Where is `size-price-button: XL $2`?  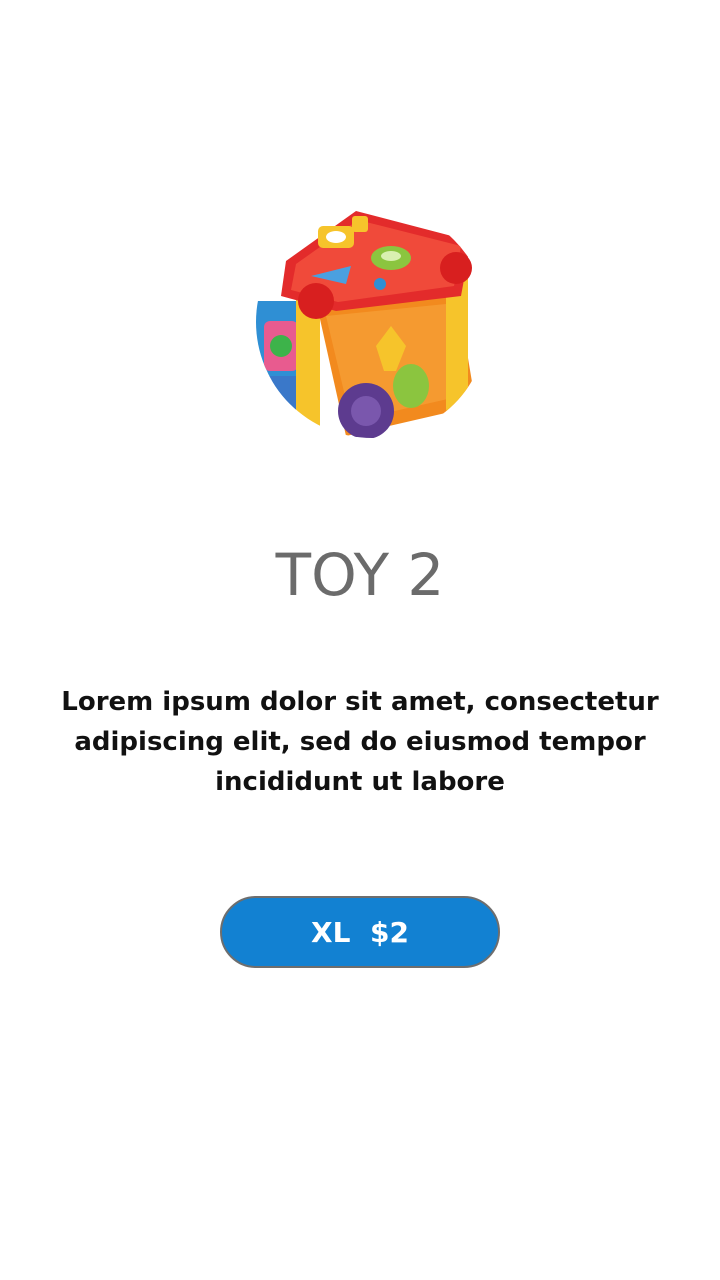 size-price-button: XL $2 is located at coordinates (360, 932).